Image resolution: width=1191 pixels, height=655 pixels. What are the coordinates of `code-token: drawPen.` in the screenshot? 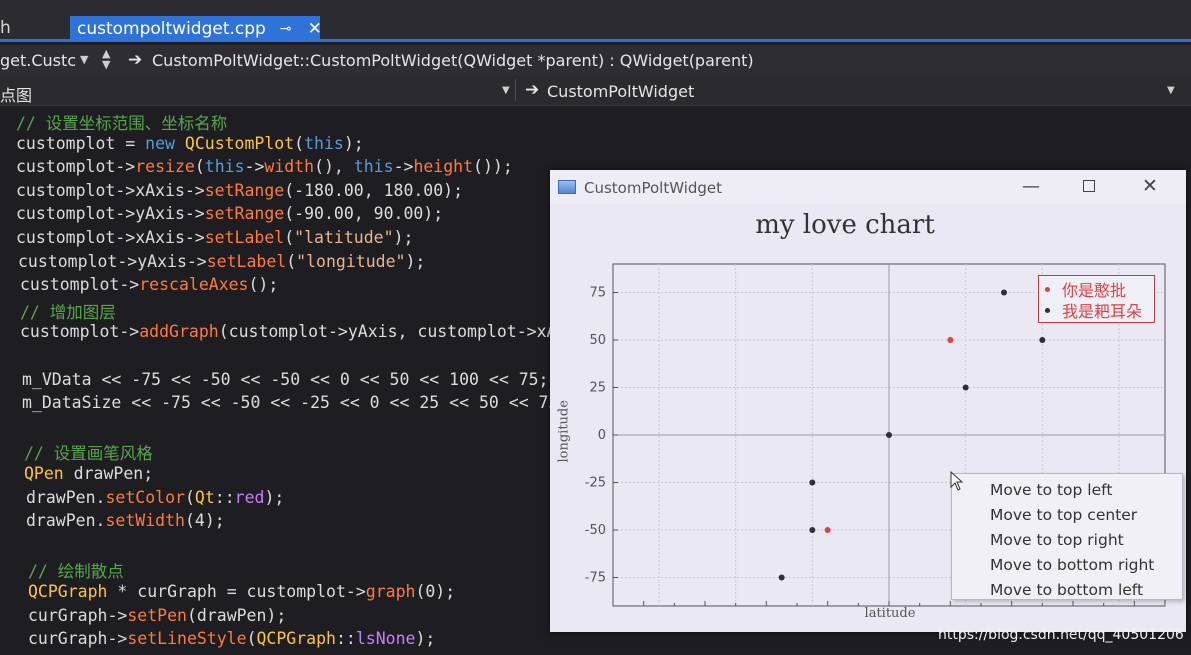 It's located at (66, 521).